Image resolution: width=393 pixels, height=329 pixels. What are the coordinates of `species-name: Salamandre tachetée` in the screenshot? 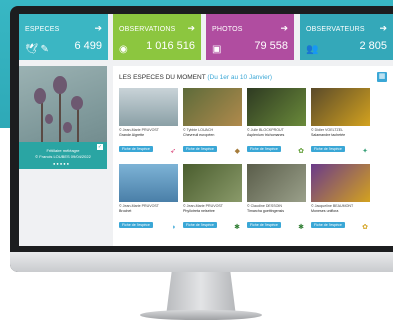 It's located at (328, 134).